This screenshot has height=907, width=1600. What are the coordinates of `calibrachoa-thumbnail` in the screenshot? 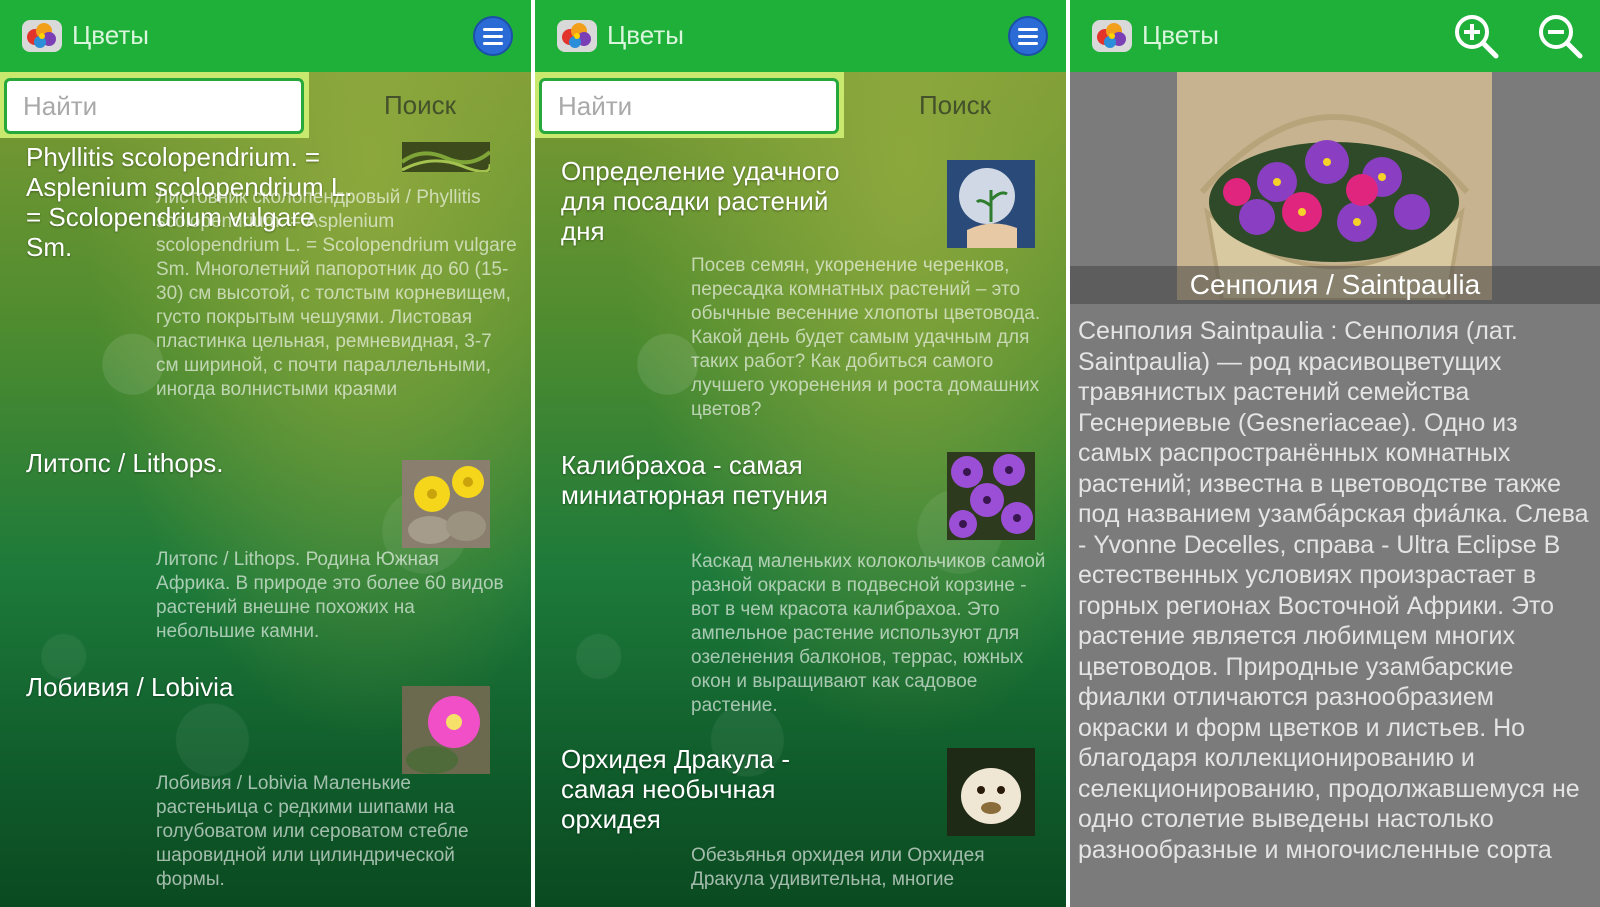 It's located at (991, 496).